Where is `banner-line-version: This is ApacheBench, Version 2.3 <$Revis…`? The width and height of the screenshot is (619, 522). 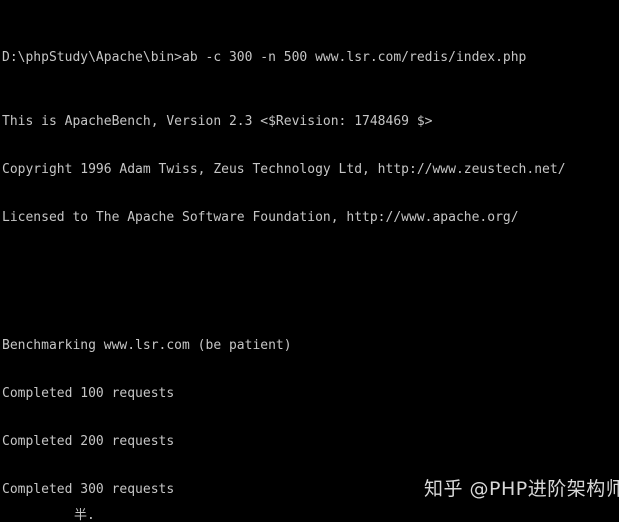
banner-line-version: This is ApacheBench, Version 2.3 <$Revis… is located at coordinates (217, 121).